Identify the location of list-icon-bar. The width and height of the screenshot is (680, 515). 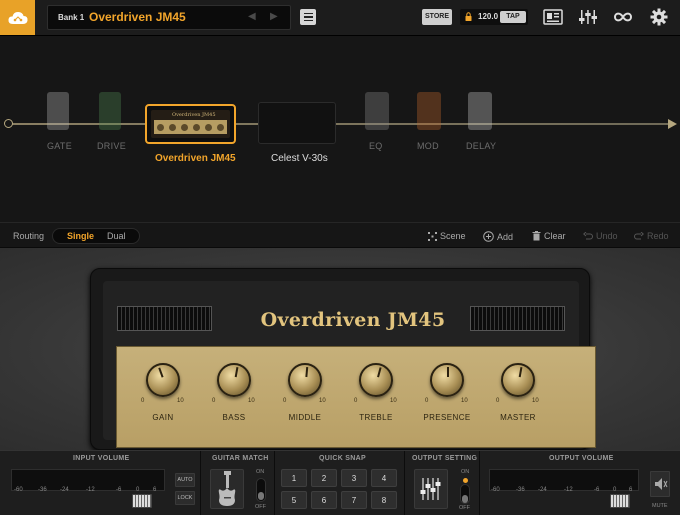
(308, 17).